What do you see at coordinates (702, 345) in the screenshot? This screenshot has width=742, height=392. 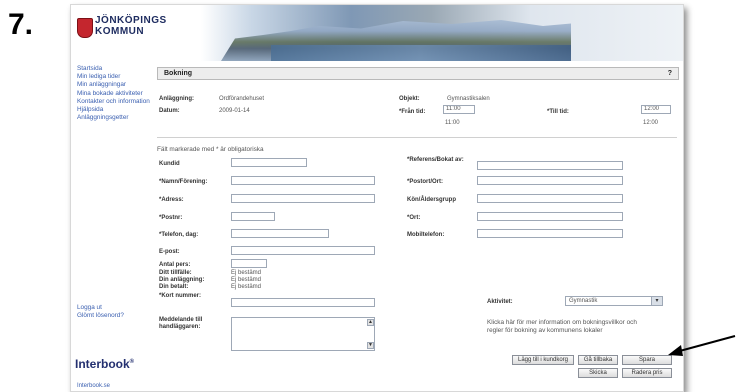 I see `pointer-arrow-icon` at bounding box center [702, 345].